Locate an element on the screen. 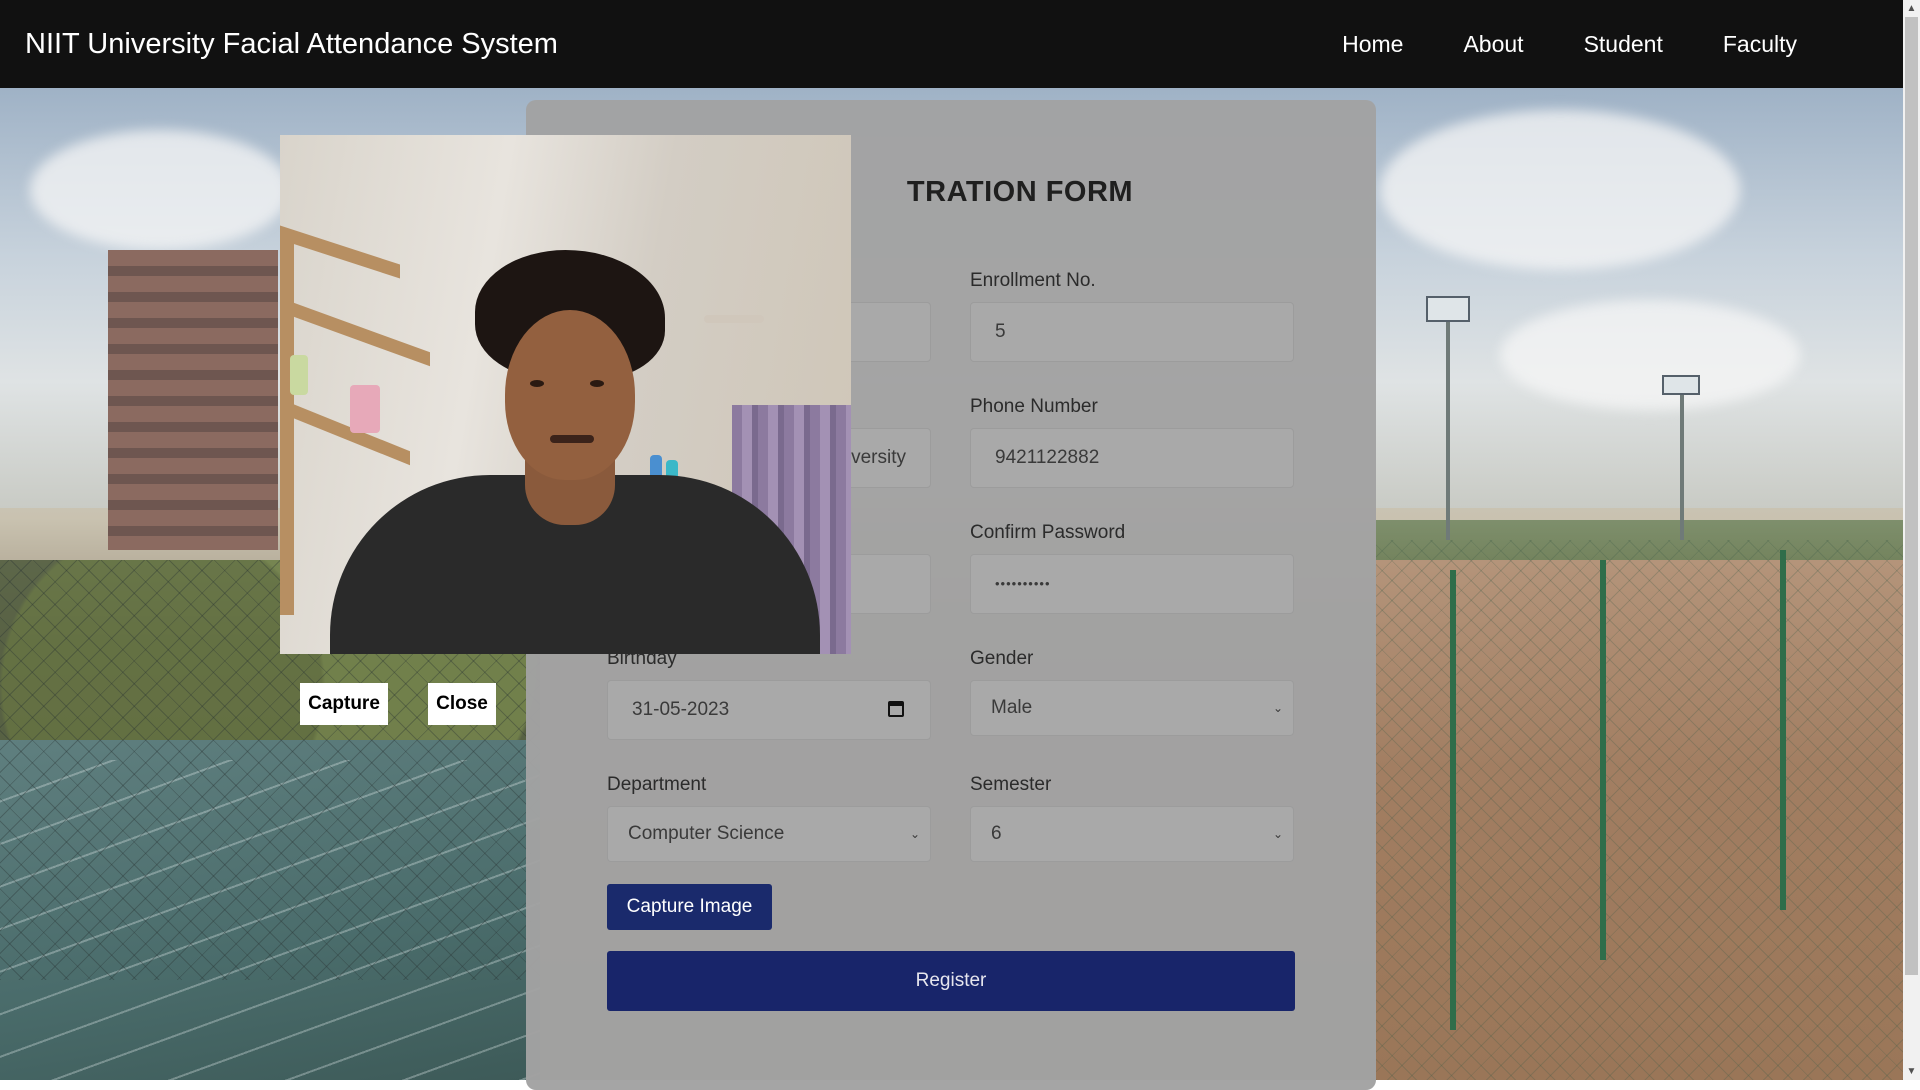 The width and height of the screenshot is (1920, 1090). capture-image-button: Capture Image is located at coordinates (689, 907).